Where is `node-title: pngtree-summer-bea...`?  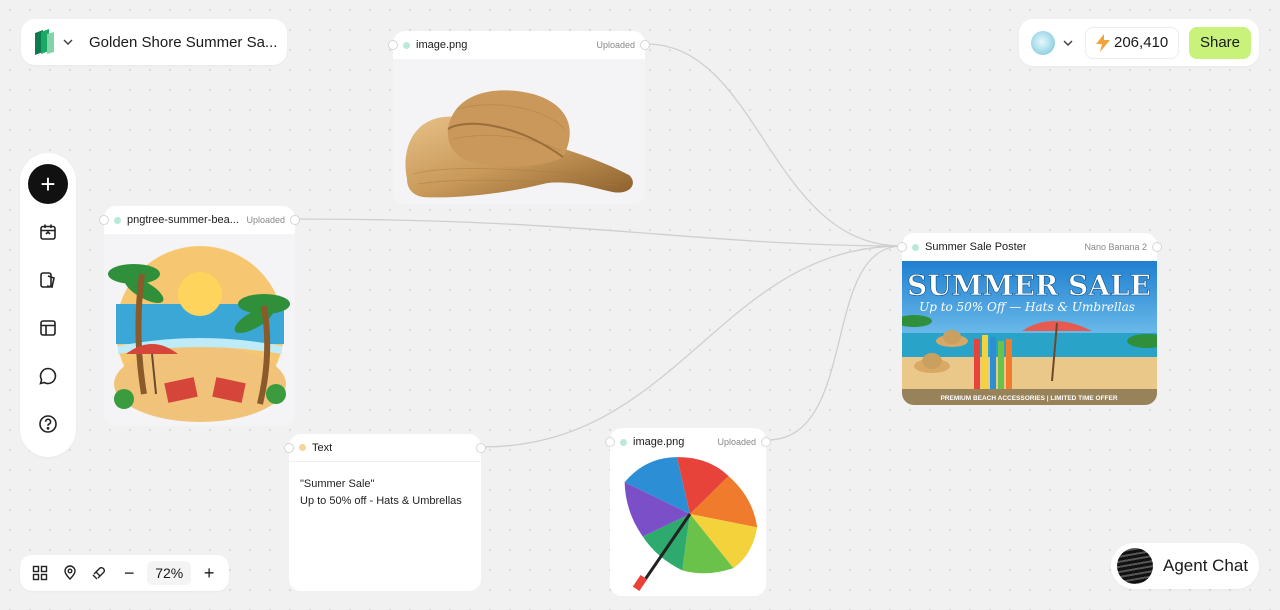
node-title: pngtree-summer-bea... is located at coordinates (183, 220).